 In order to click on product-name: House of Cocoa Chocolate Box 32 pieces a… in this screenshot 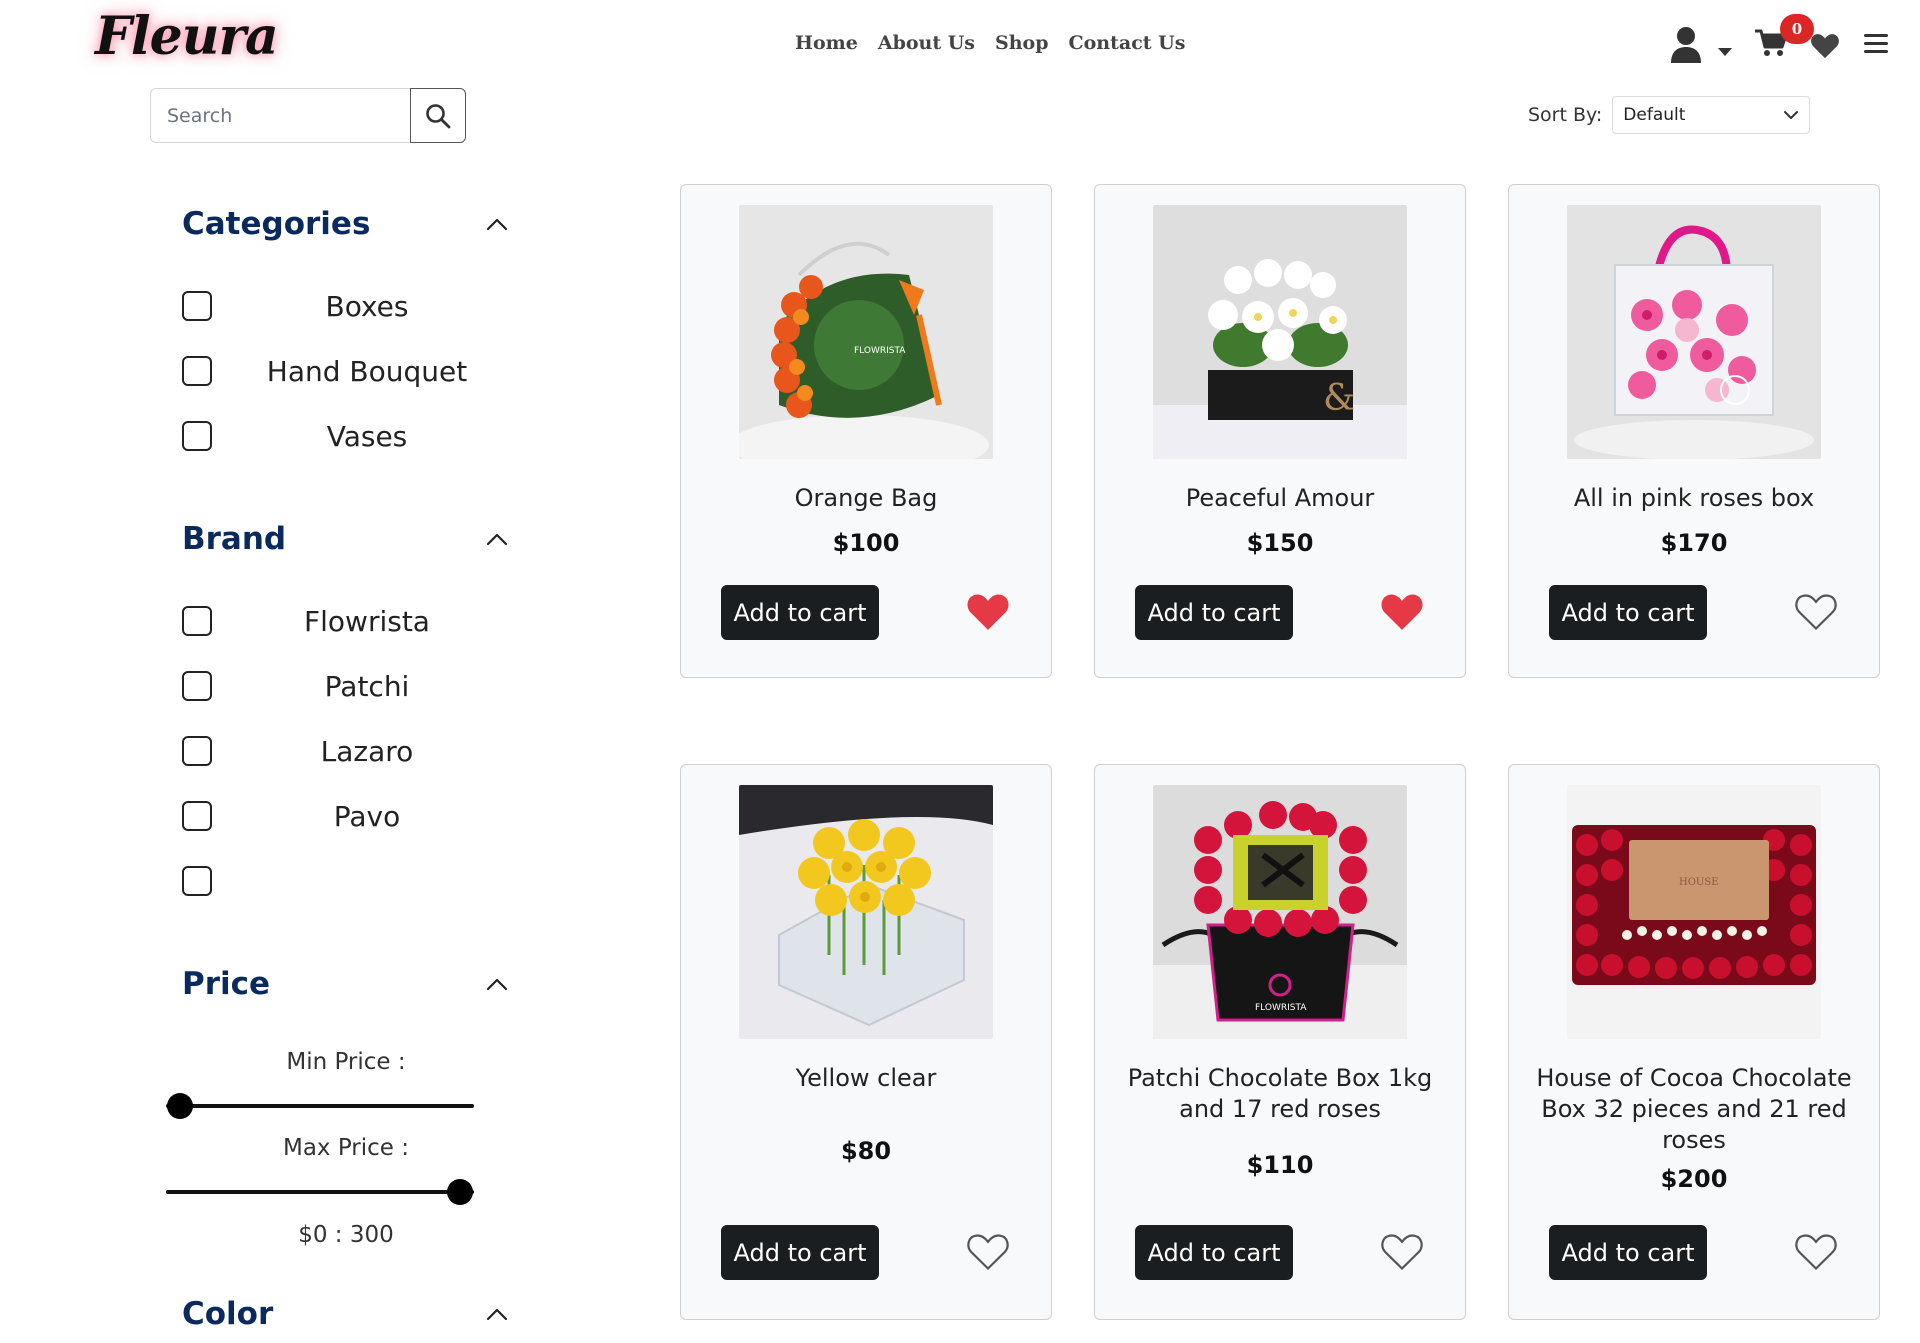, I will do `click(1694, 1109)`.